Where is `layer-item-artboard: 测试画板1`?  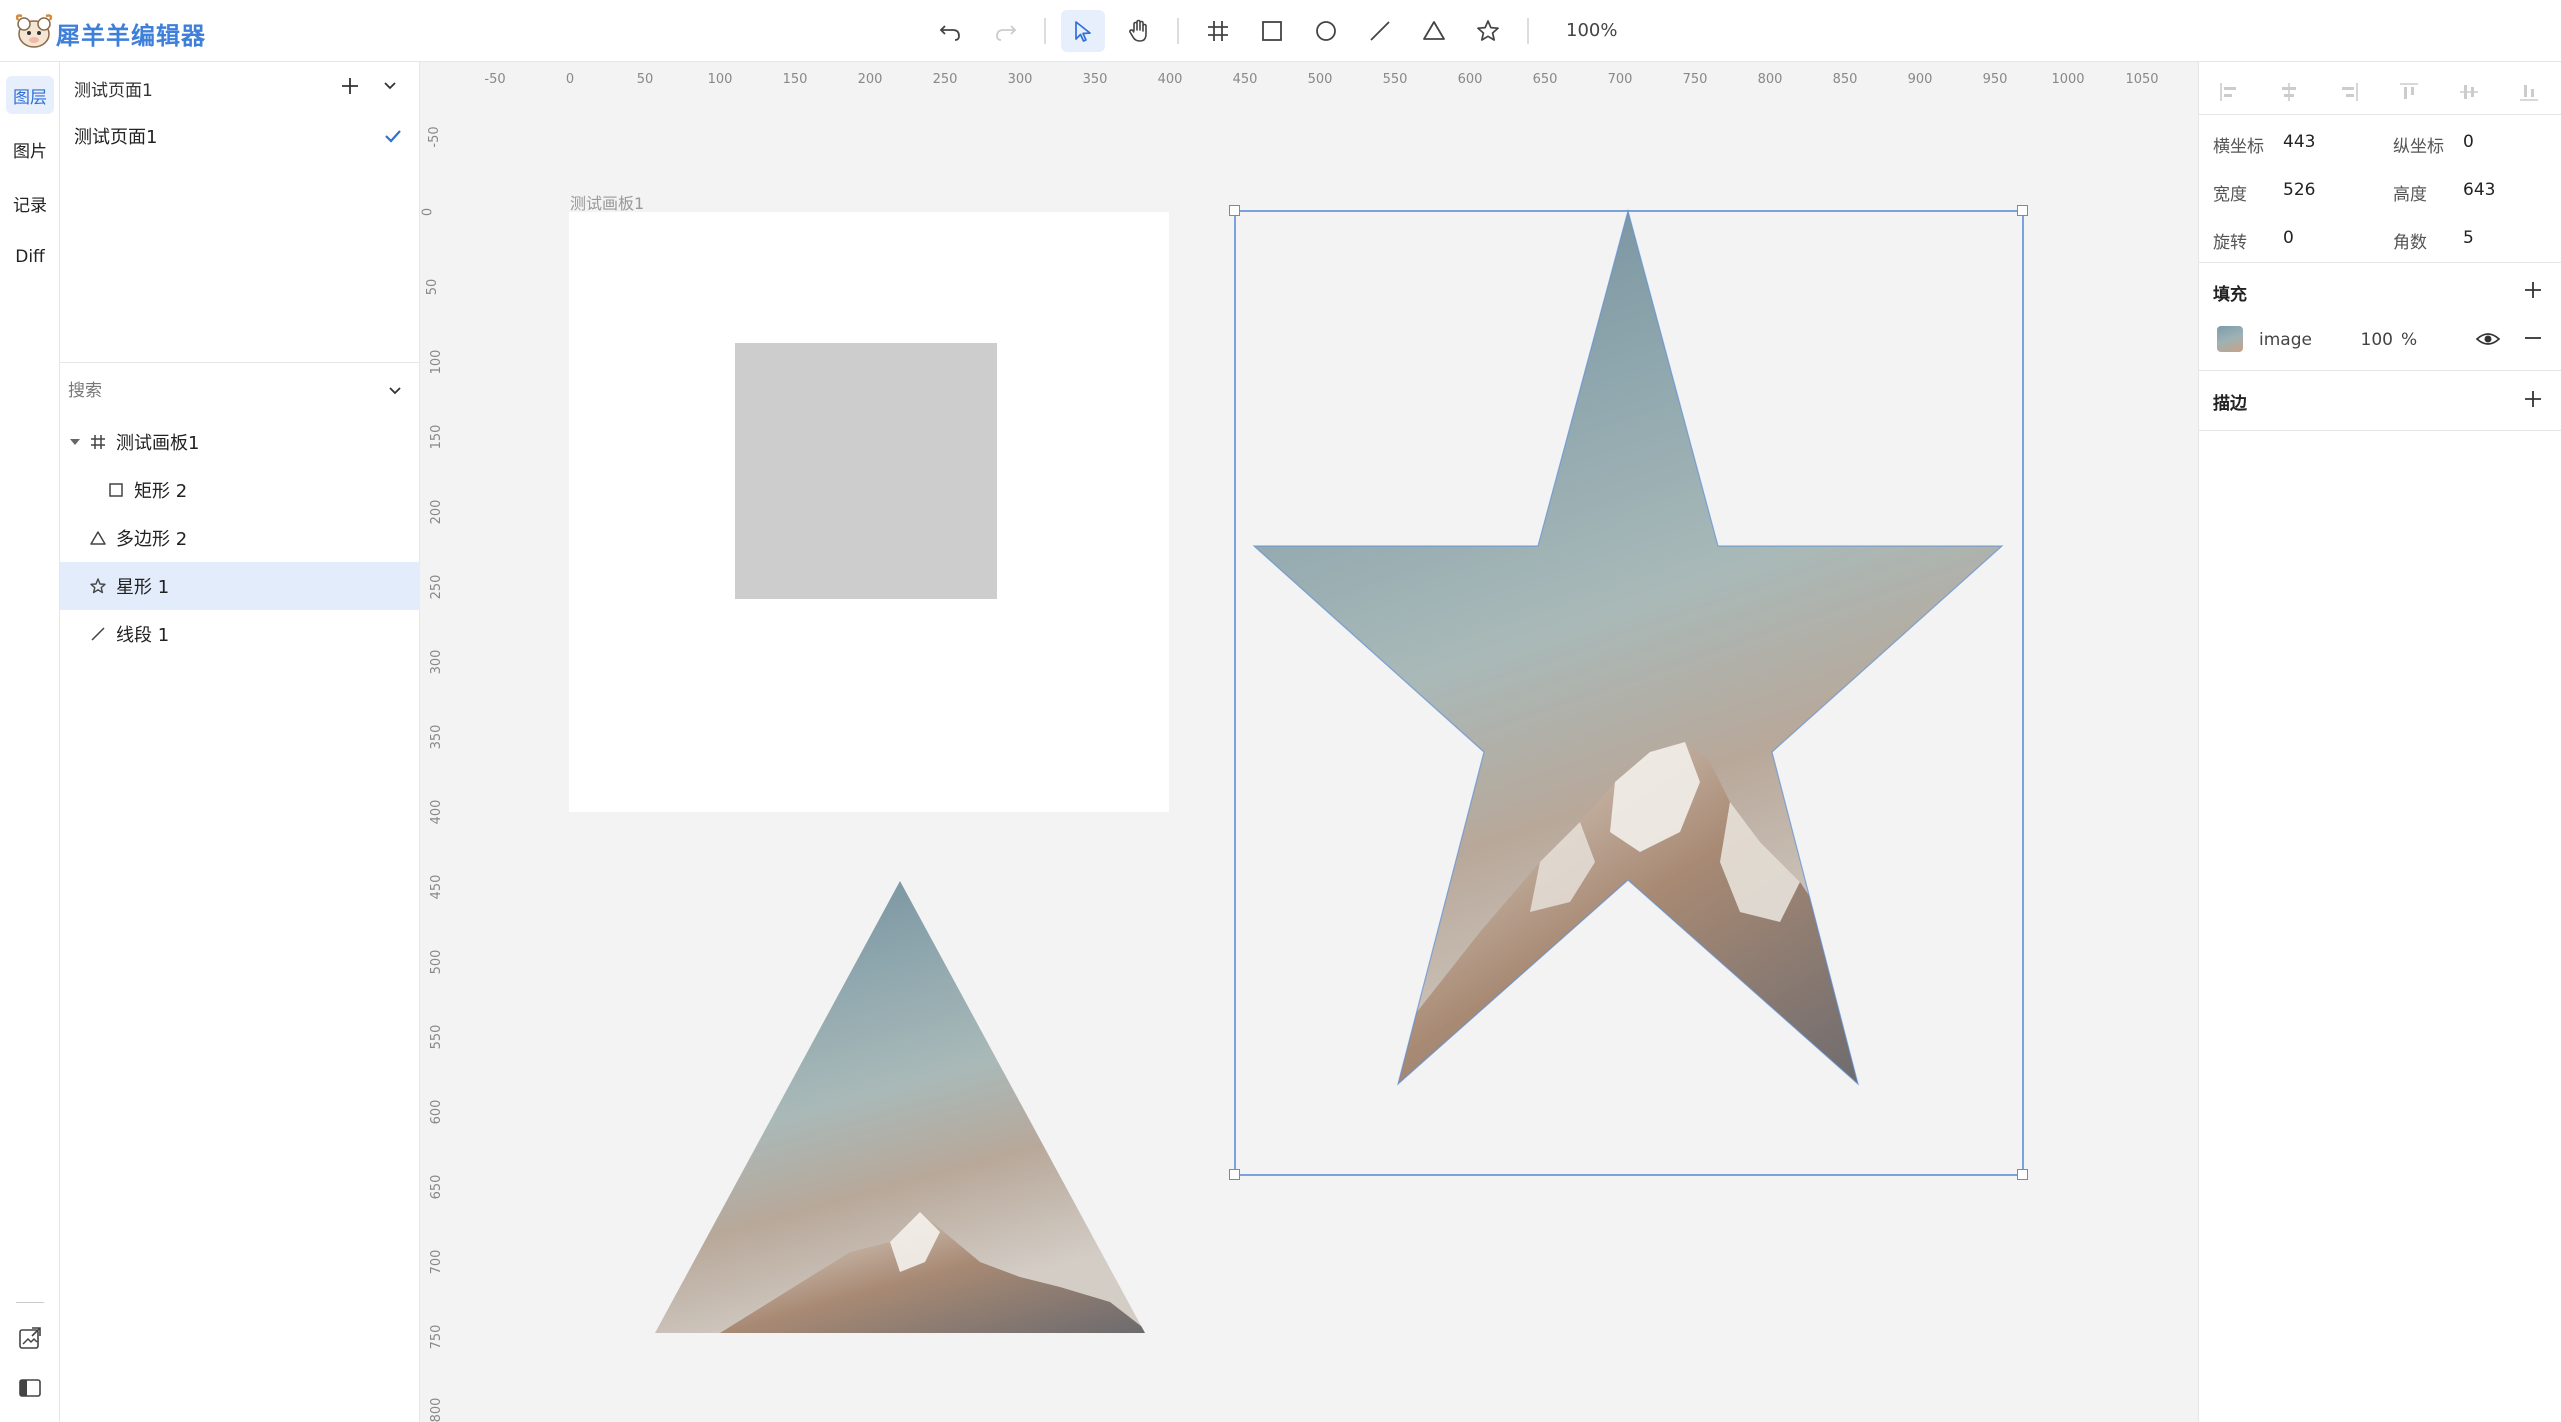
layer-item-artboard: 测试画板1 is located at coordinates (240, 442).